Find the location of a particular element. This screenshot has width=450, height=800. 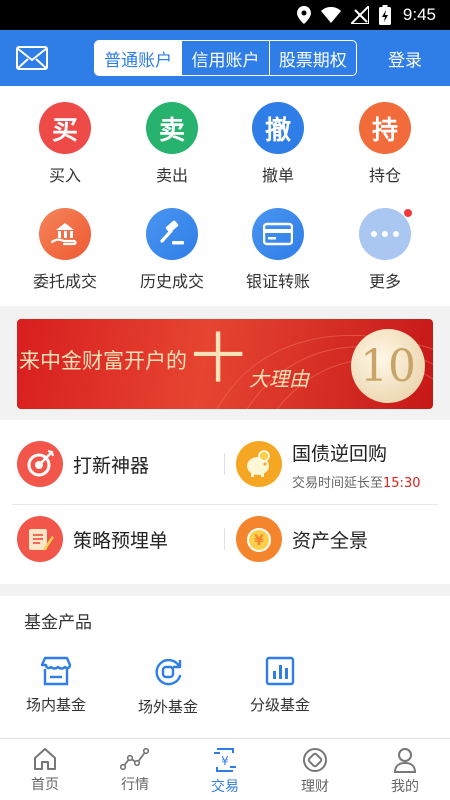

otc-fund-button: 场外基金 is located at coordinates (168, 686).